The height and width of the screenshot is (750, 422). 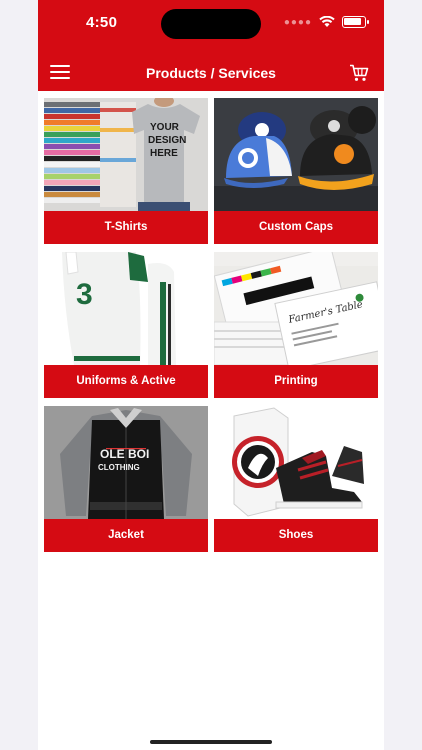 What do you see at coordinates (355, 22) in the screenshot?
I see `battery-icon` at bounding box center [355, 22].